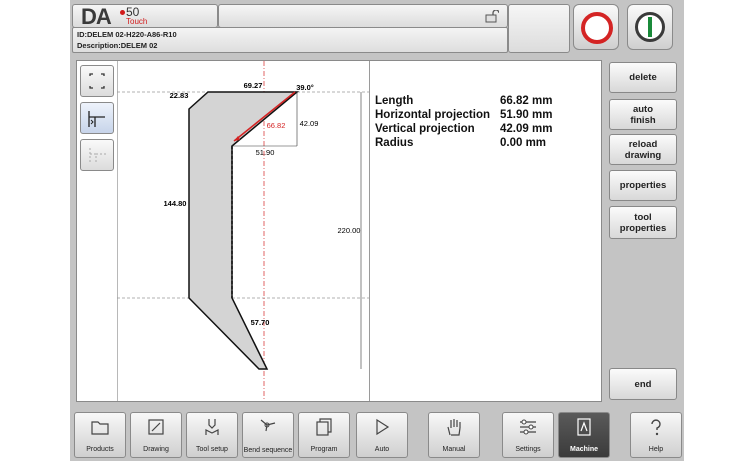  What do you see at coordinates (145, 16) in the screenshot?
I see `logo: DA 50 Touch` at bounding box center [145, 16].